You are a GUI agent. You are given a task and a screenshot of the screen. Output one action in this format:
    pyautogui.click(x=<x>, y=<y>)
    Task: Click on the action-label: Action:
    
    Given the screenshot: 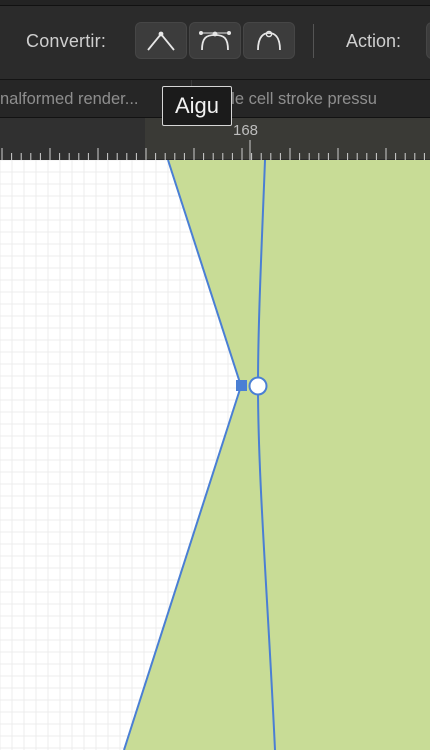 What is the action you would take?
    pyautogui.click(x=374, y=41)
    